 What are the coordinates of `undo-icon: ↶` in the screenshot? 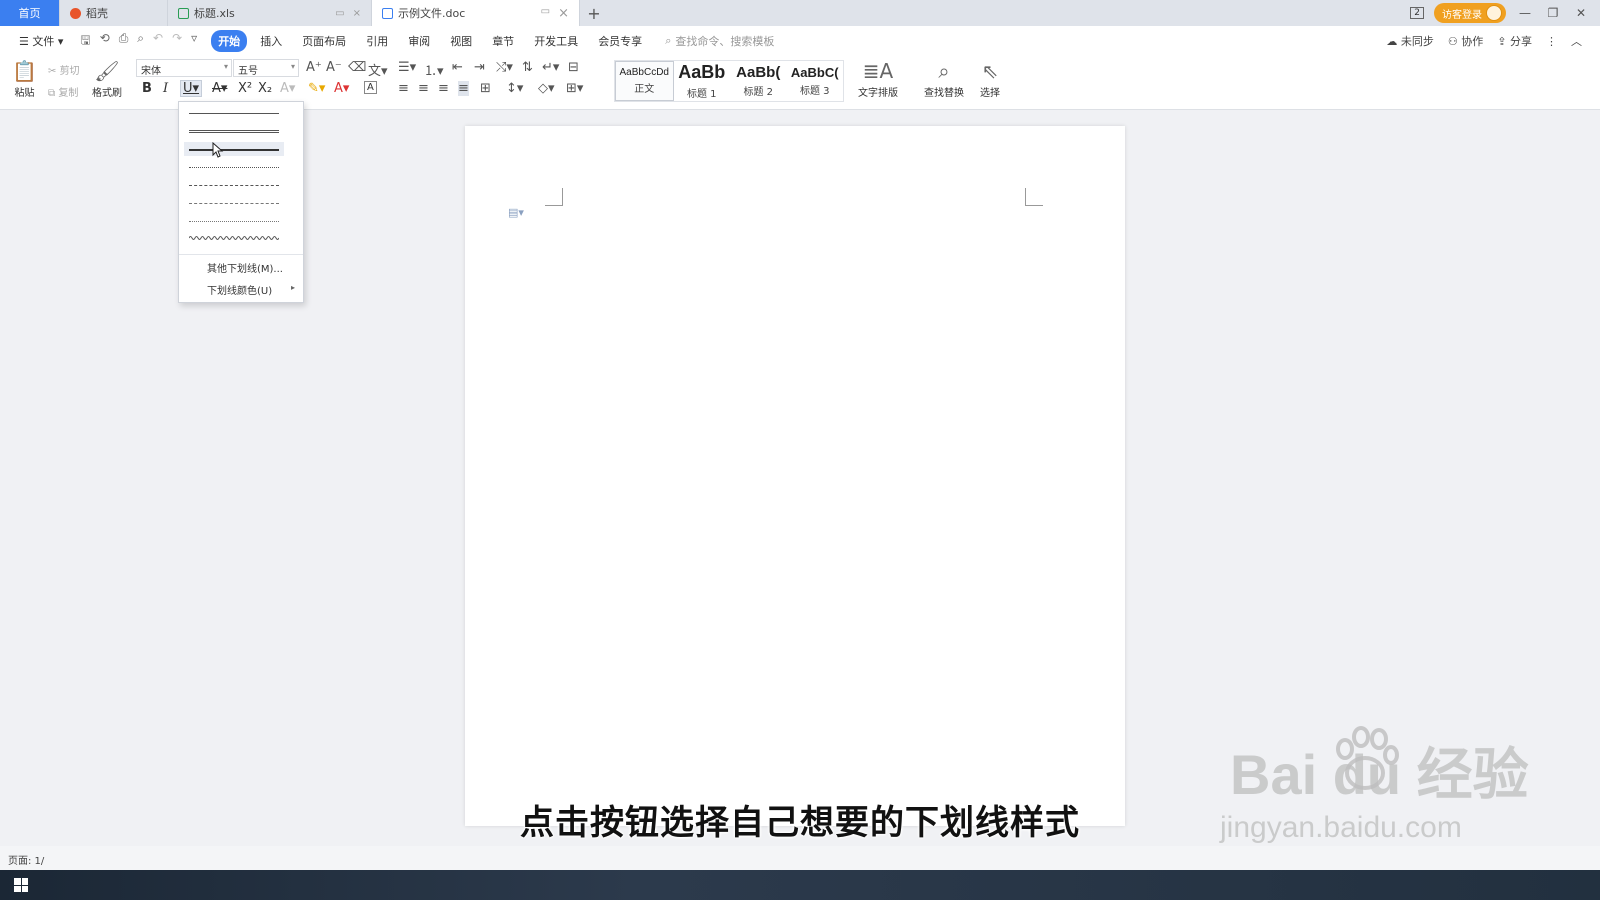 It's located at (158, 41).